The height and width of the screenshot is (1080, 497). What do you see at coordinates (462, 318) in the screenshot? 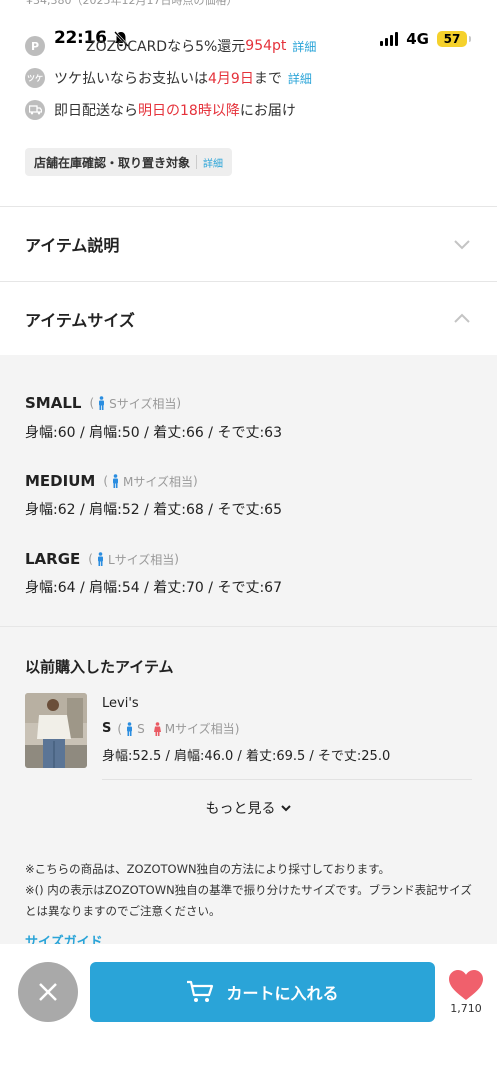
I see `chevron-up-icon` at bounding box center [462, 318].